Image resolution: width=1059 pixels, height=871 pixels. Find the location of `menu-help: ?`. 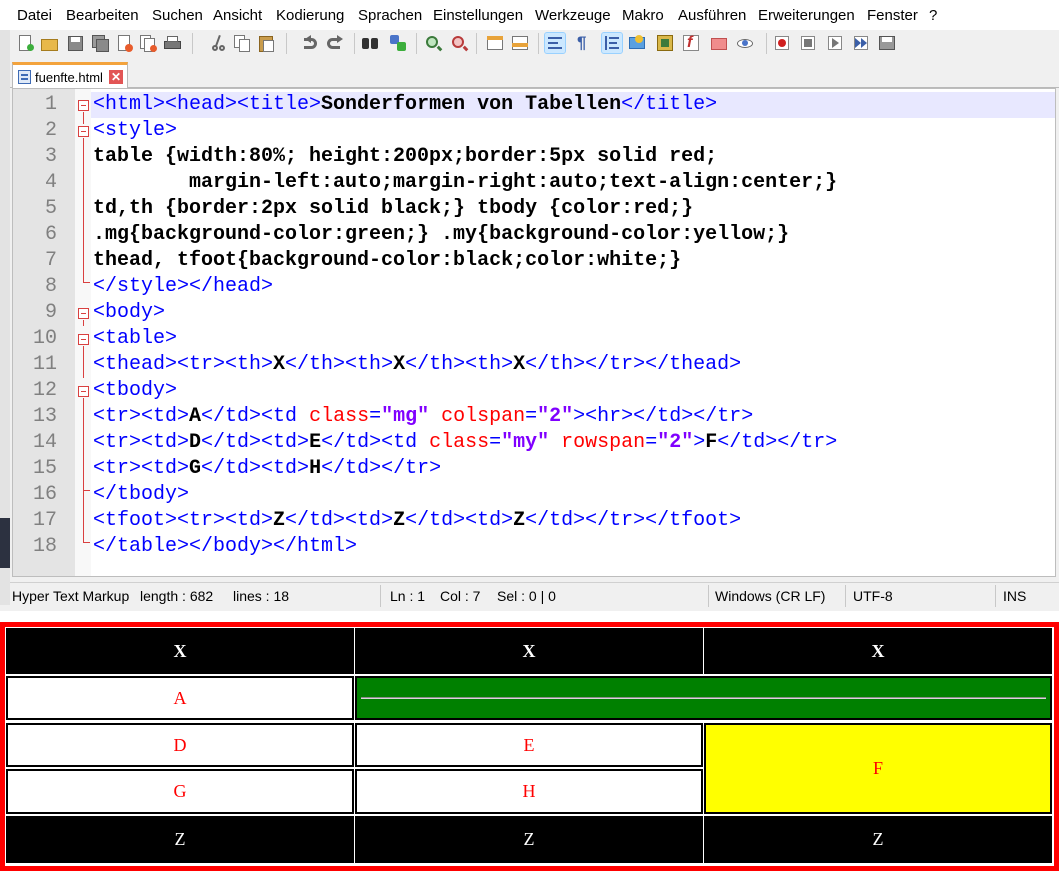

menu-help: ? is located at coordinates (933, 15).